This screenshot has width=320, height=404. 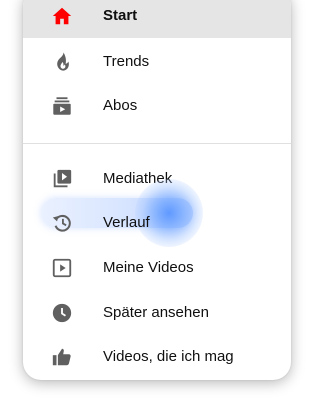 What do you see at coordinates (62, 16) in the screenshot?
I see `home-icon` at bounding box center [62, 16].